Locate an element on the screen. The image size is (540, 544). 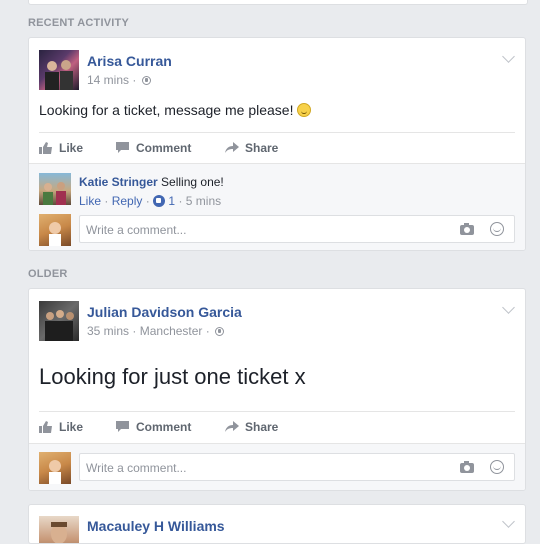
post-text-content: Looking for a ticket, message me please! is located at coordinates (166, 110).